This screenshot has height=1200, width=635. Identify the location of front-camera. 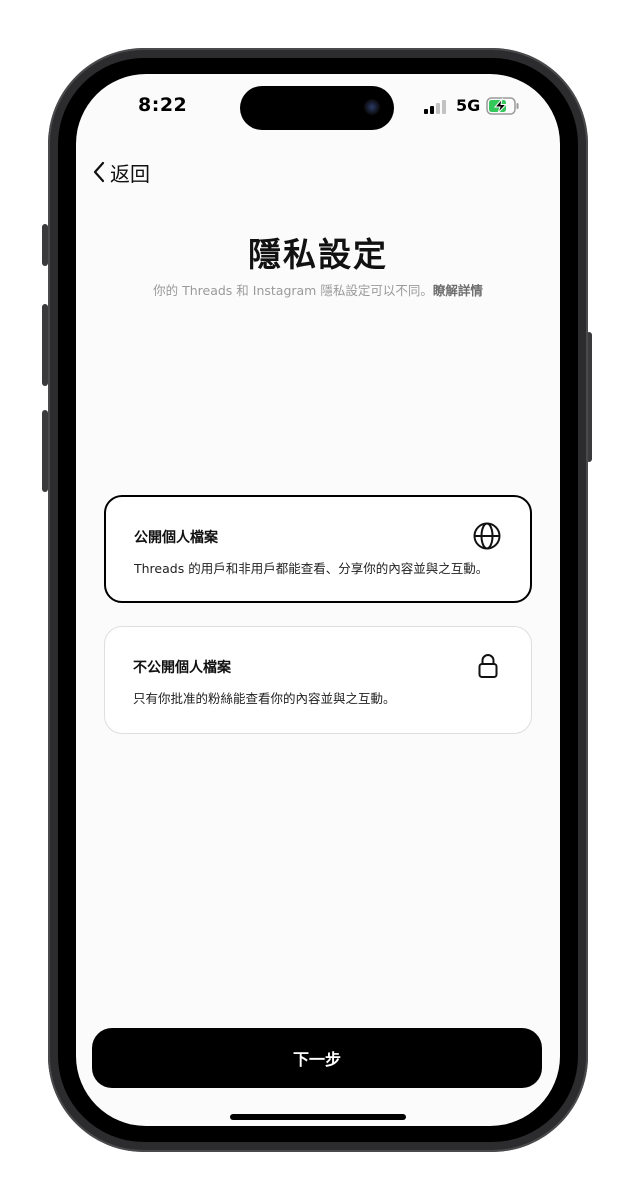
(372, 107).